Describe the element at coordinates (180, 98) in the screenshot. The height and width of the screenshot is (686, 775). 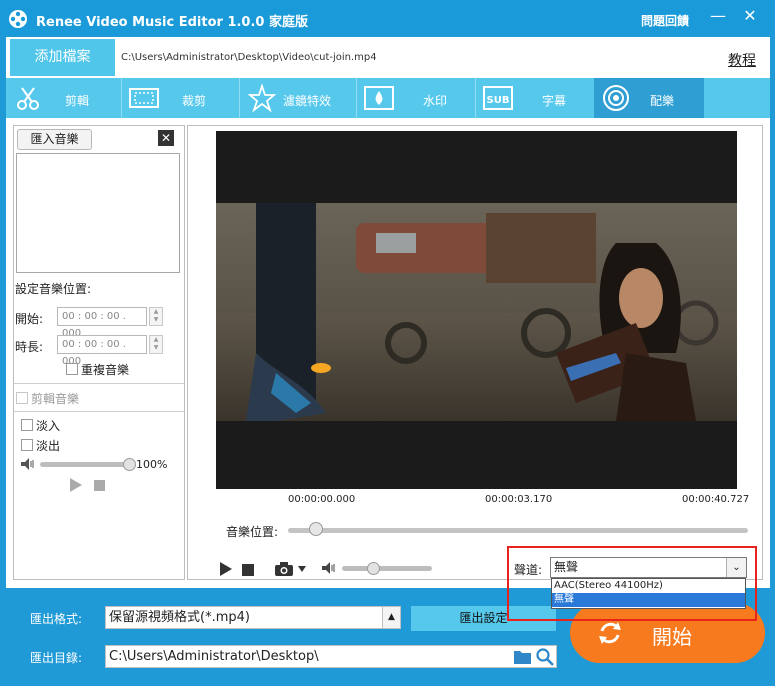
I see `tab-crop: 裁剪` at that location.